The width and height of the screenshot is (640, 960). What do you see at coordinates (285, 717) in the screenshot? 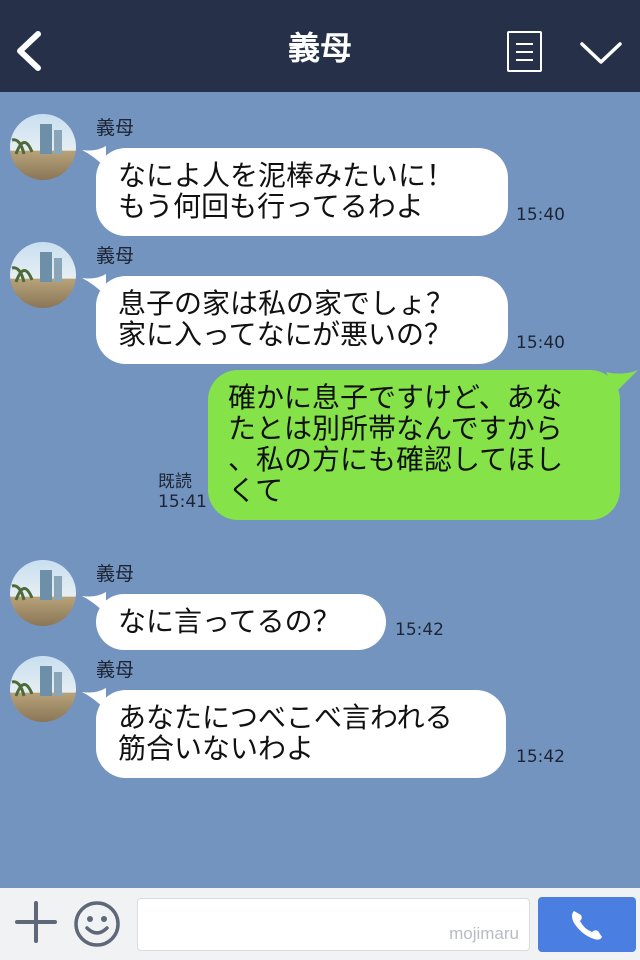
I see `message-line: あなたにつべこべ言われる` at bounding box center [285, 717].